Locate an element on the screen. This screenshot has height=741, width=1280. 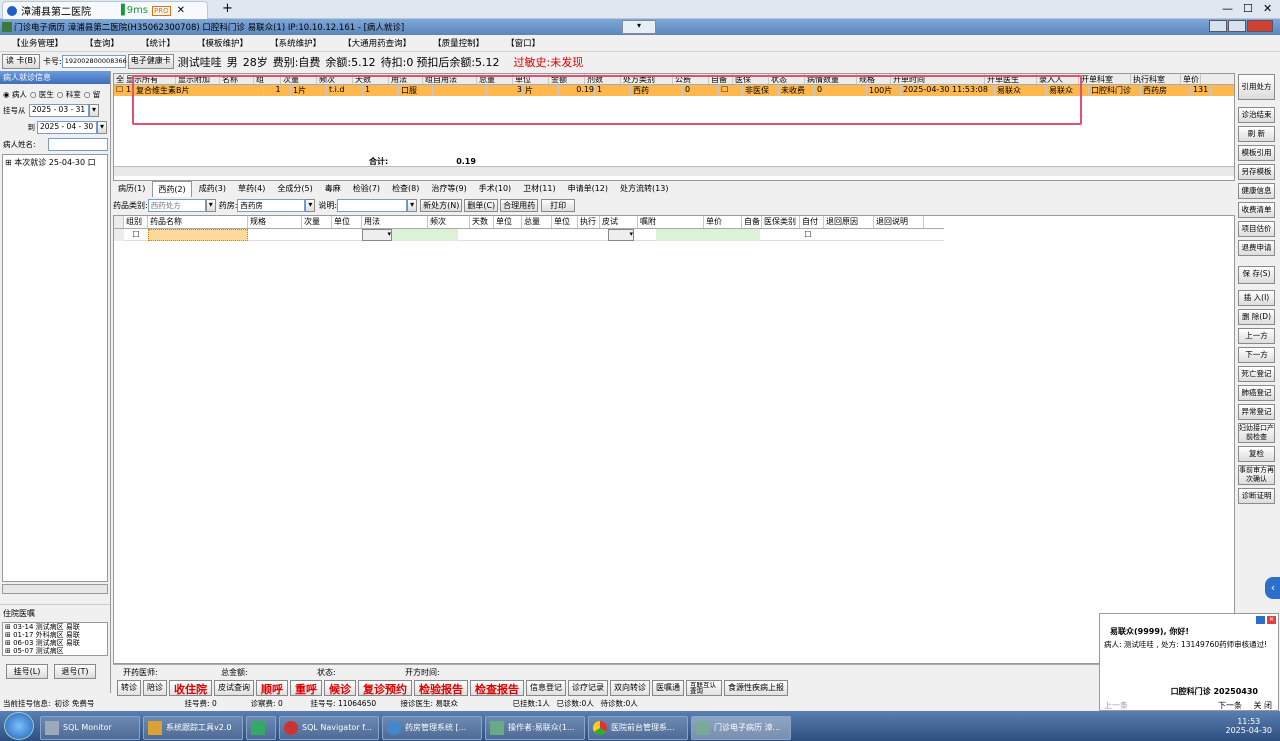
taskbar-item is located at coordinates (261, 727).